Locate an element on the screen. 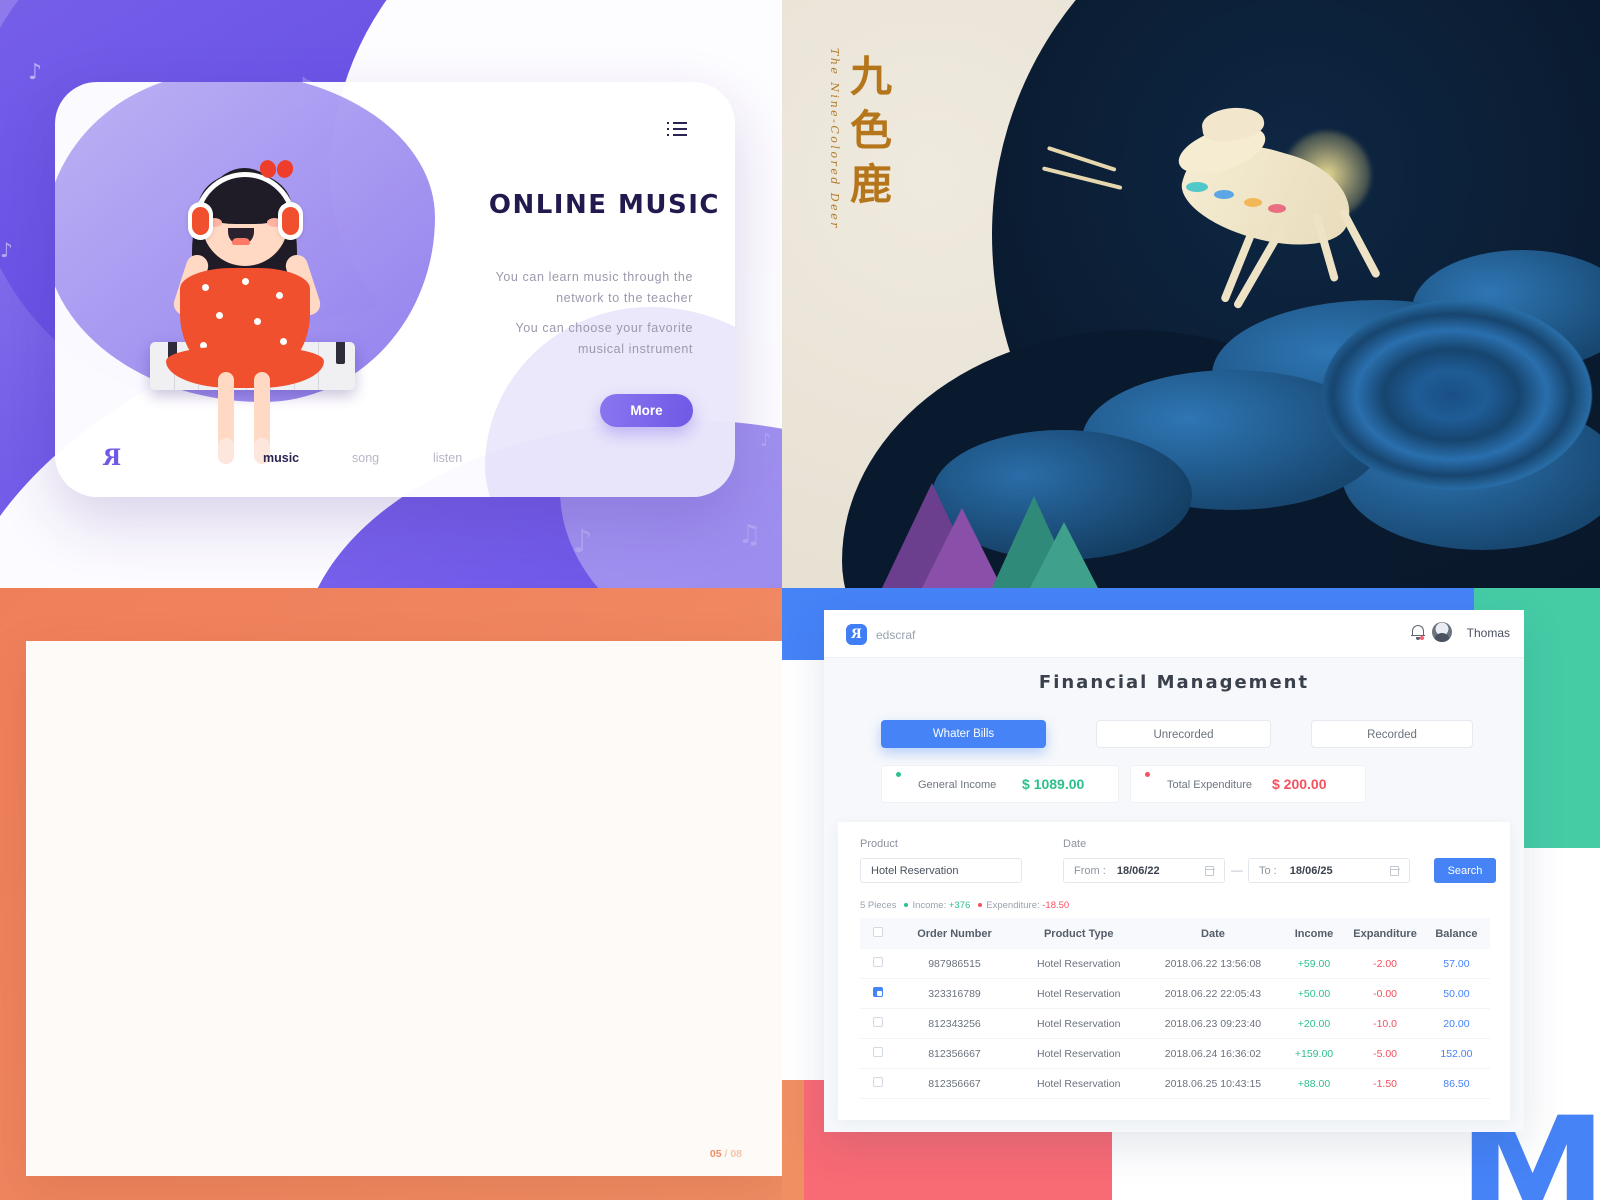  brand-logo: R is located at coordinates (112, 458).